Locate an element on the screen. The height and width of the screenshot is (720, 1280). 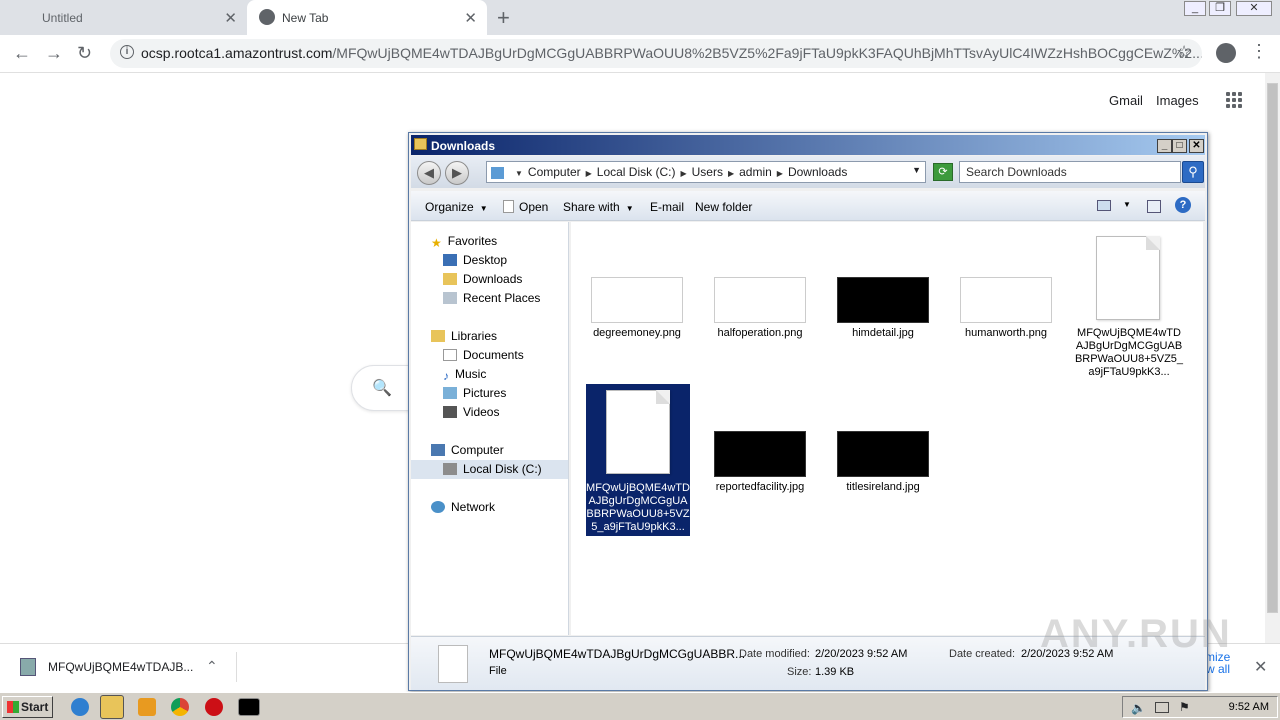
search-input: Search Downloads is located at coordinates (1070, 172).